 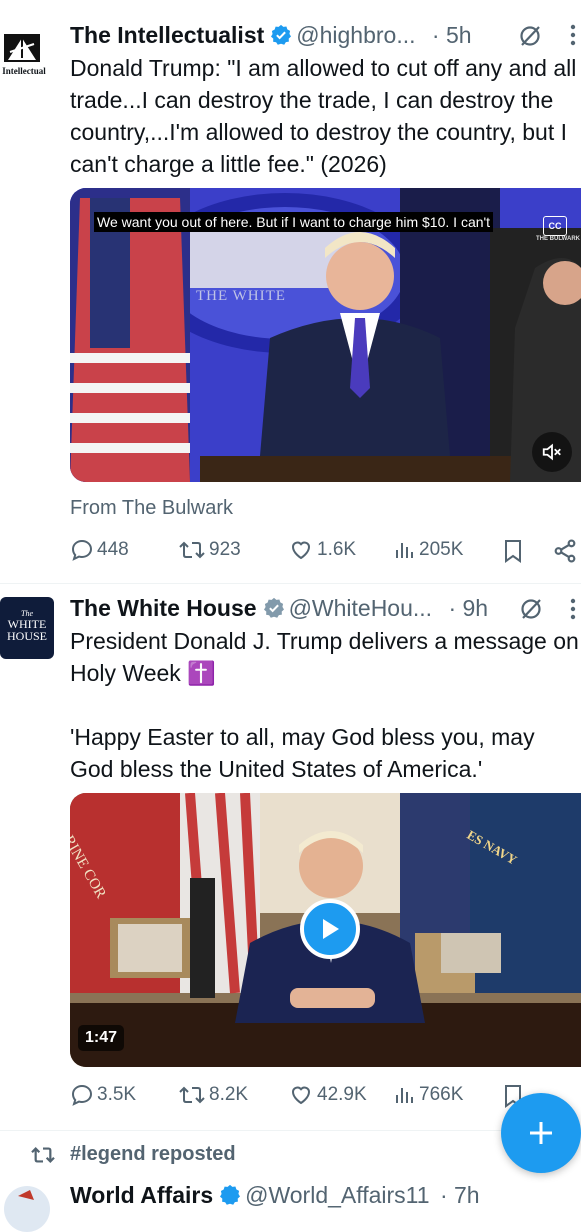 What do you see at coordinates (151, 508) in the screenshot?
I see `source-attribution: From The Bulwark` at bounding box center [151, 508].